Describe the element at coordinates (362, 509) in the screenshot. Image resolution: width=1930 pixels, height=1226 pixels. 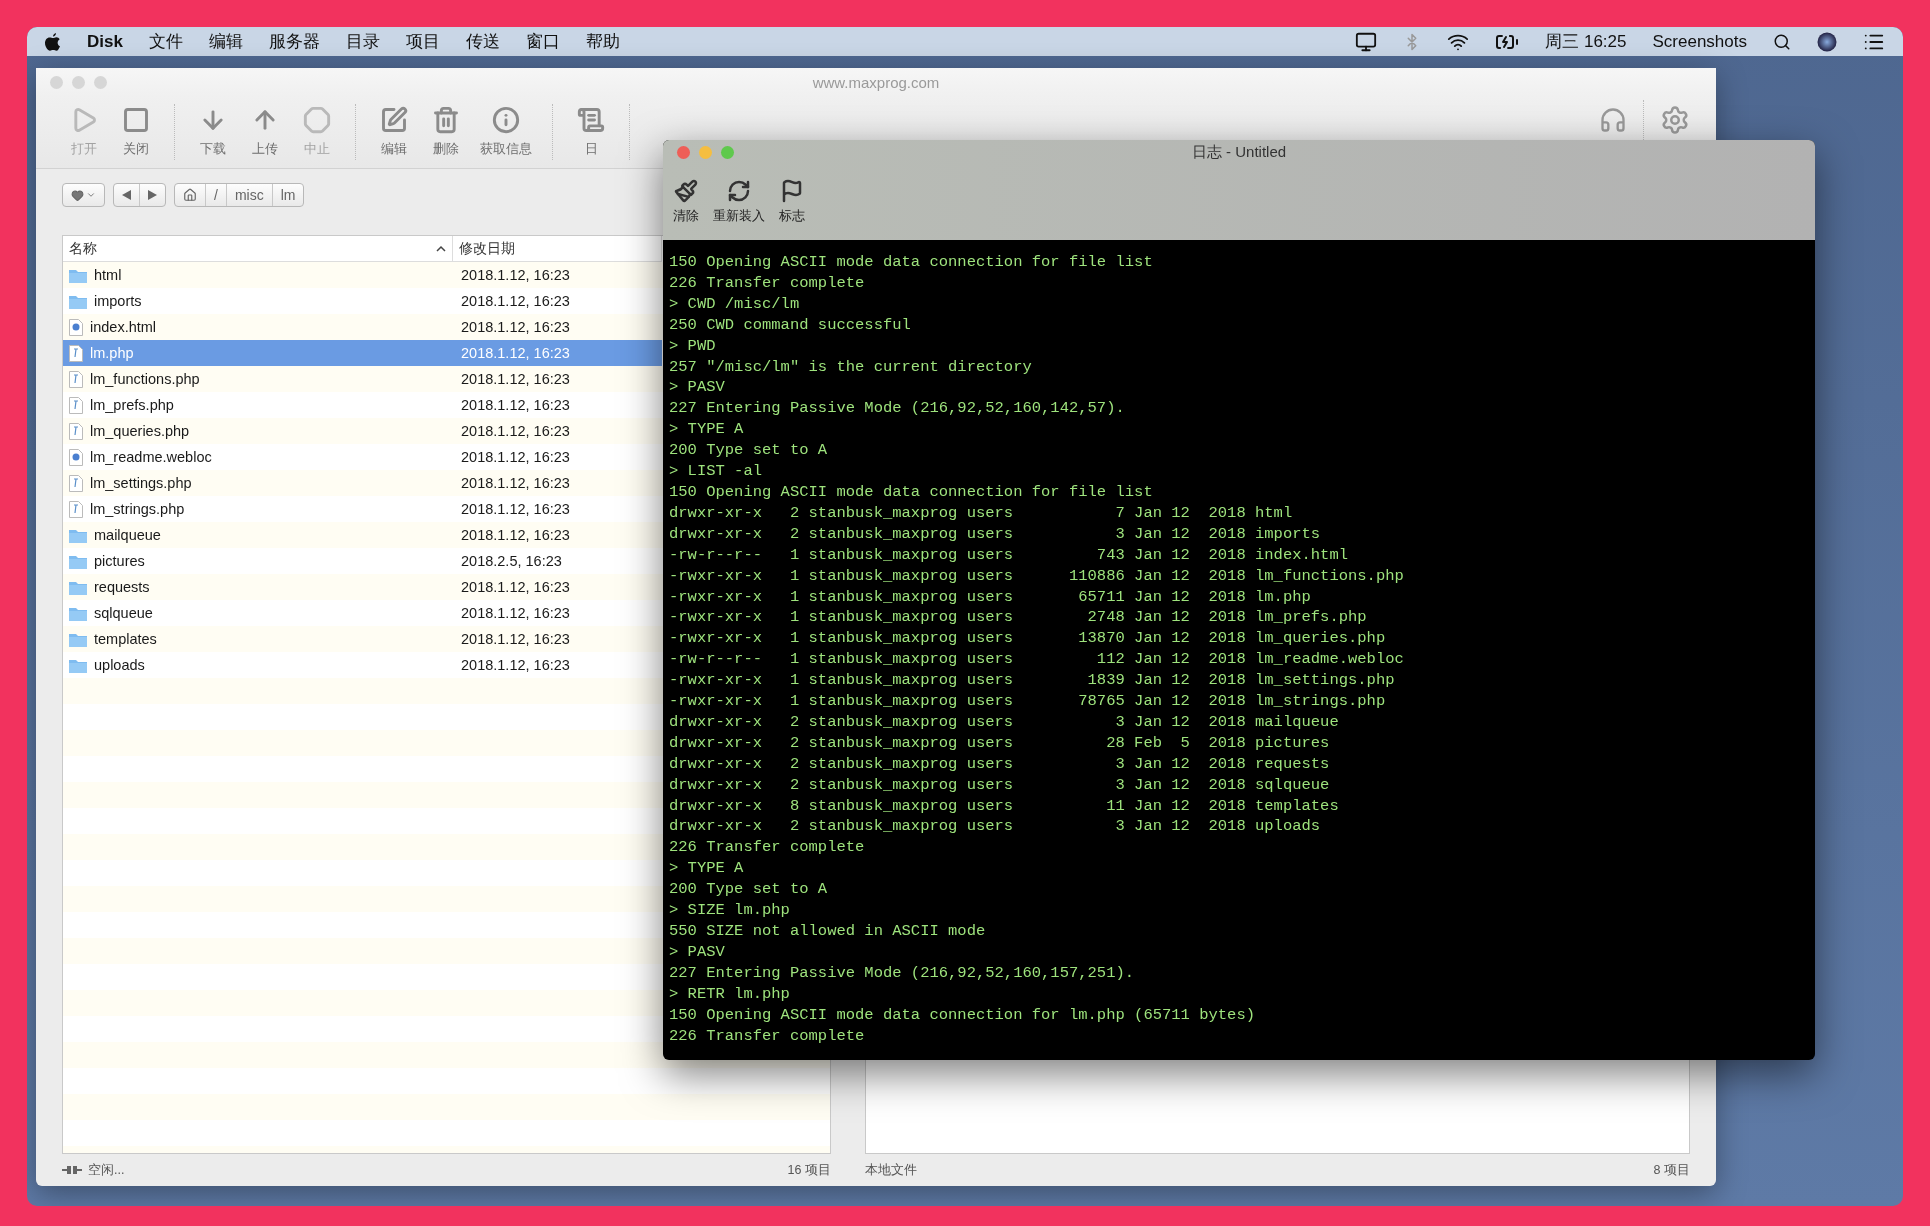
I see `file-row: lm_strings.php 2018.1.12, 16:23` at that location.